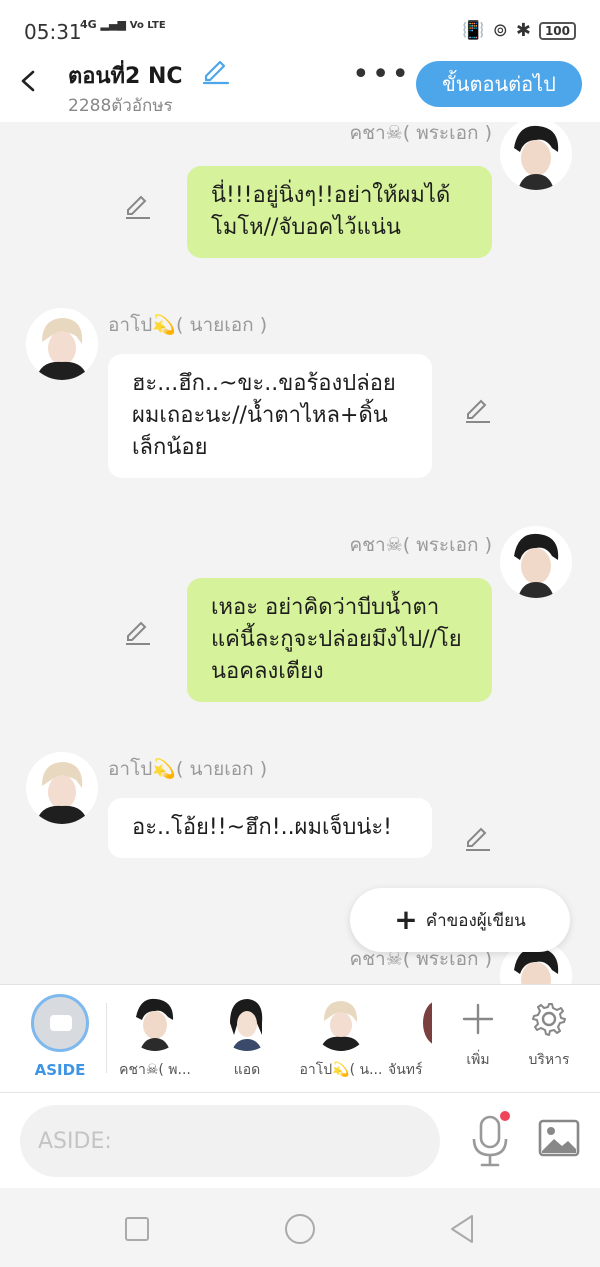 This screenshot has width=600, height=1267. I want to click on network-indicator: 4G ▂▄▆ Vo LTE, so click(123, 24).